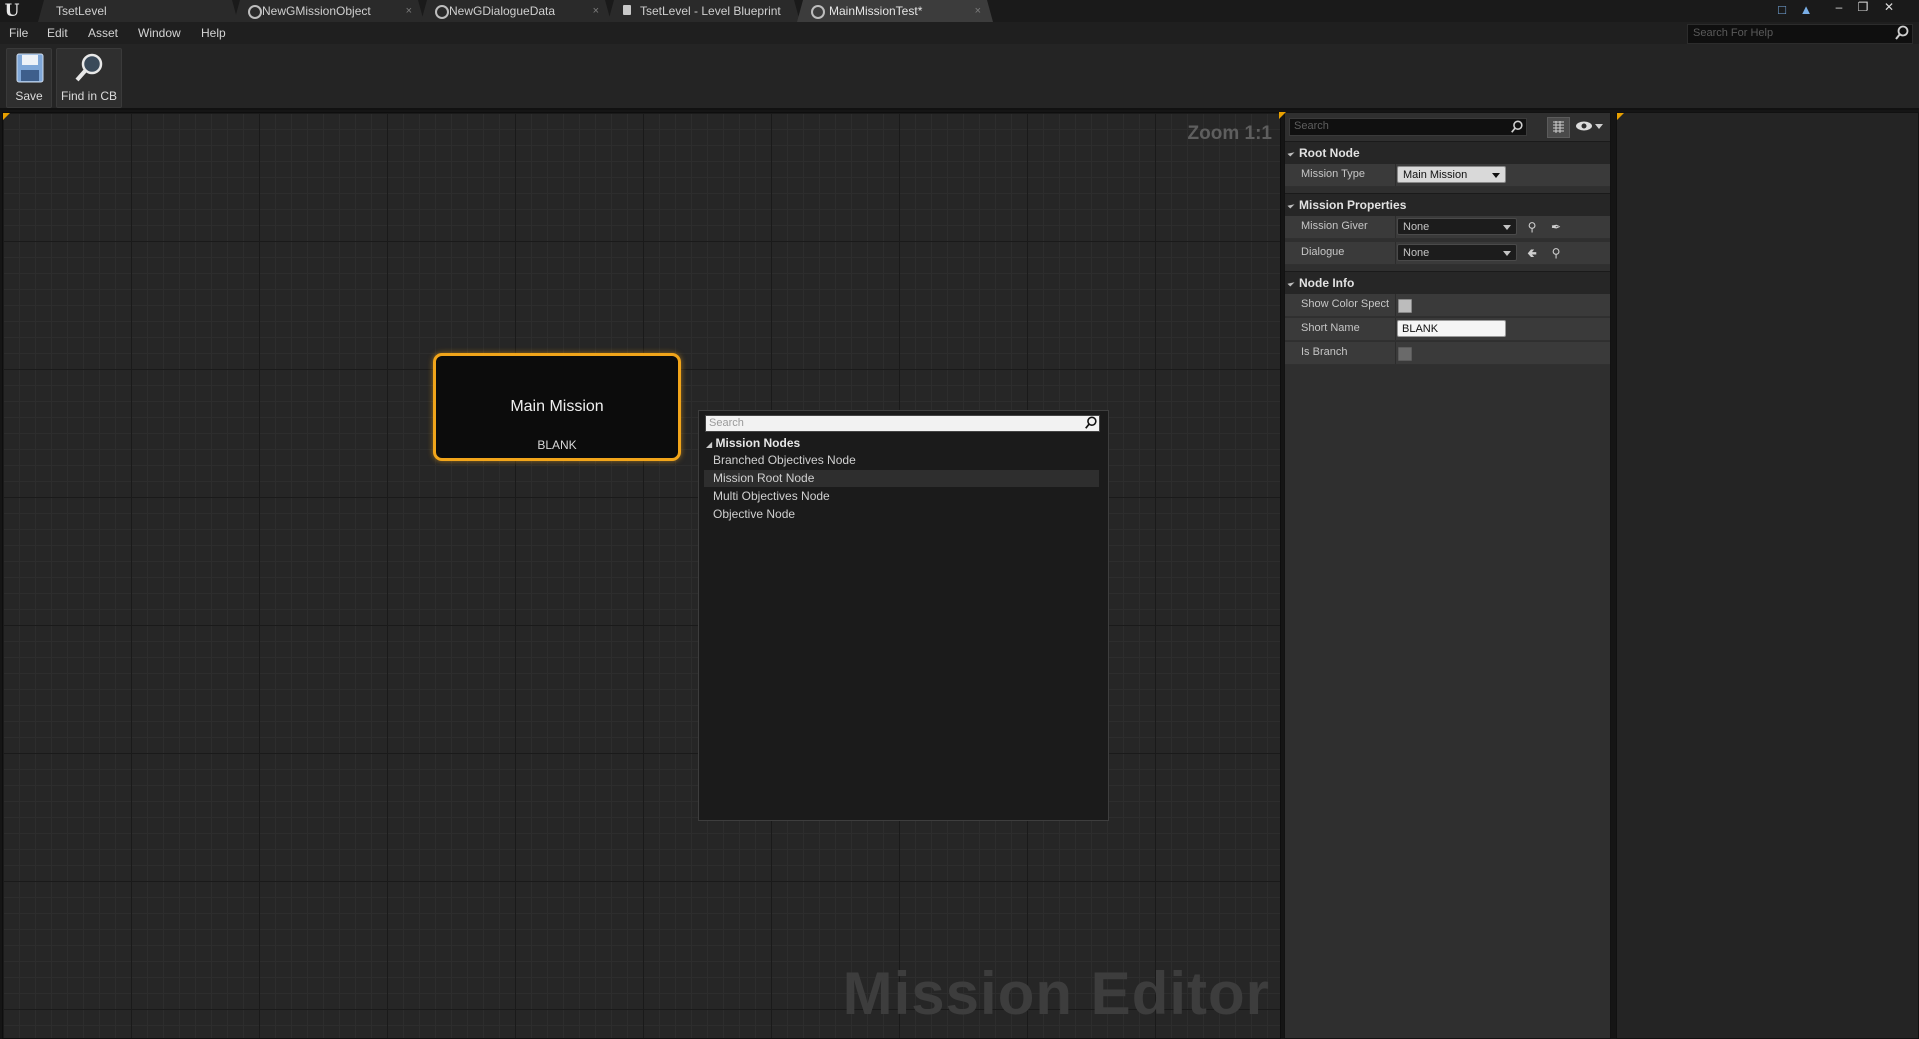  I want to click on save-button: Save, so click(29, 78).